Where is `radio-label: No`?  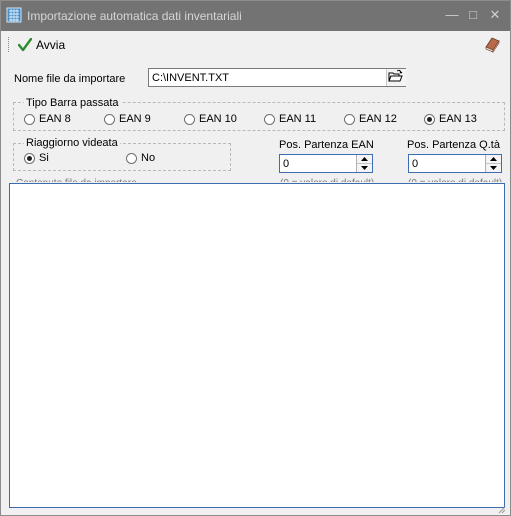 radio-label: No is located at coordinates (148, 158).